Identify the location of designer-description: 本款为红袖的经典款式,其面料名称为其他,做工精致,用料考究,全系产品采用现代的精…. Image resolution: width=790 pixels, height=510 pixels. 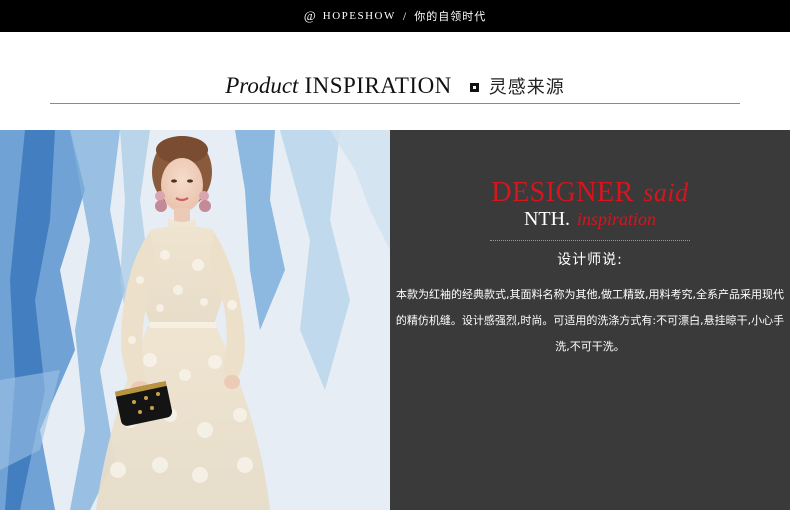
(590, 320).